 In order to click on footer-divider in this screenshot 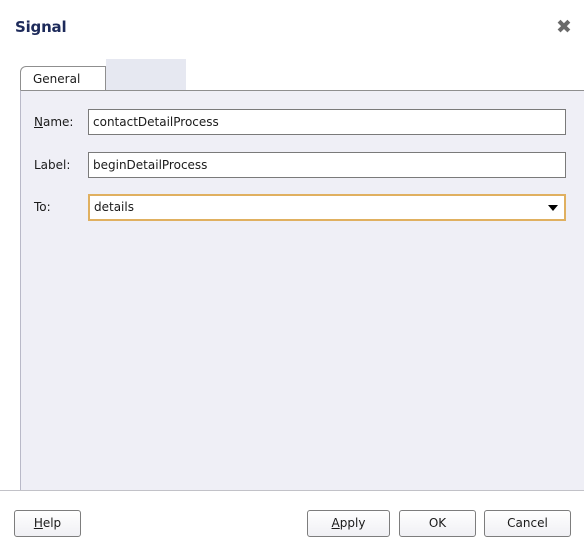, I will do `click(292, 490)`.